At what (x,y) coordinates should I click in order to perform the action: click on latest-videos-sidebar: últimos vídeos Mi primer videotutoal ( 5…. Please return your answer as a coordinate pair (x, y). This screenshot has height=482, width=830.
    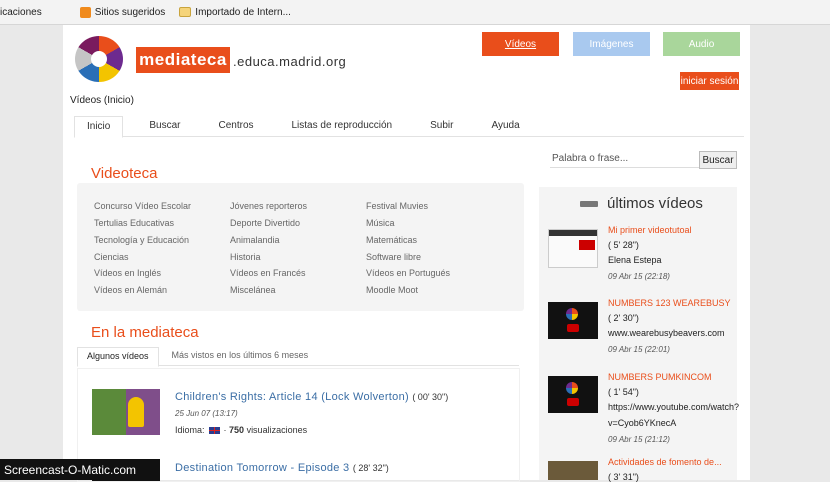
    Looking at the image, I should click on (639, 334).